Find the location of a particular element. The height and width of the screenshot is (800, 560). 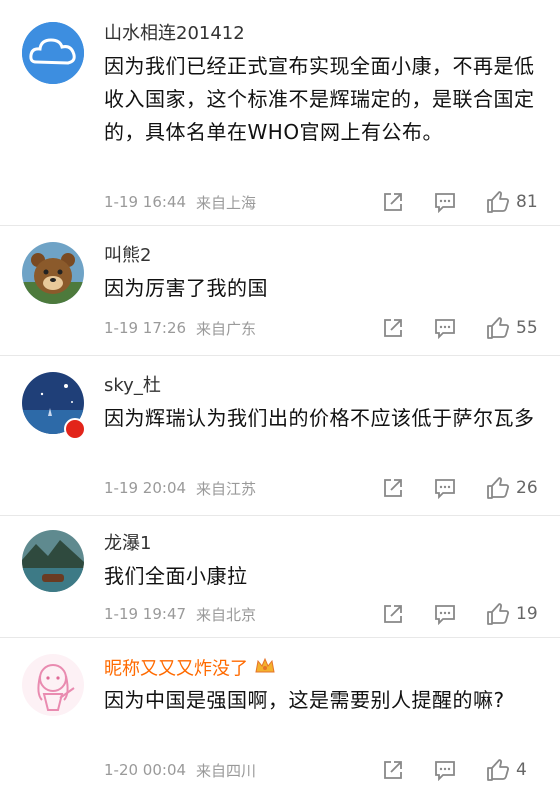

comment-text: 因为厉害了我的国 is located at coordinates (186, 288).